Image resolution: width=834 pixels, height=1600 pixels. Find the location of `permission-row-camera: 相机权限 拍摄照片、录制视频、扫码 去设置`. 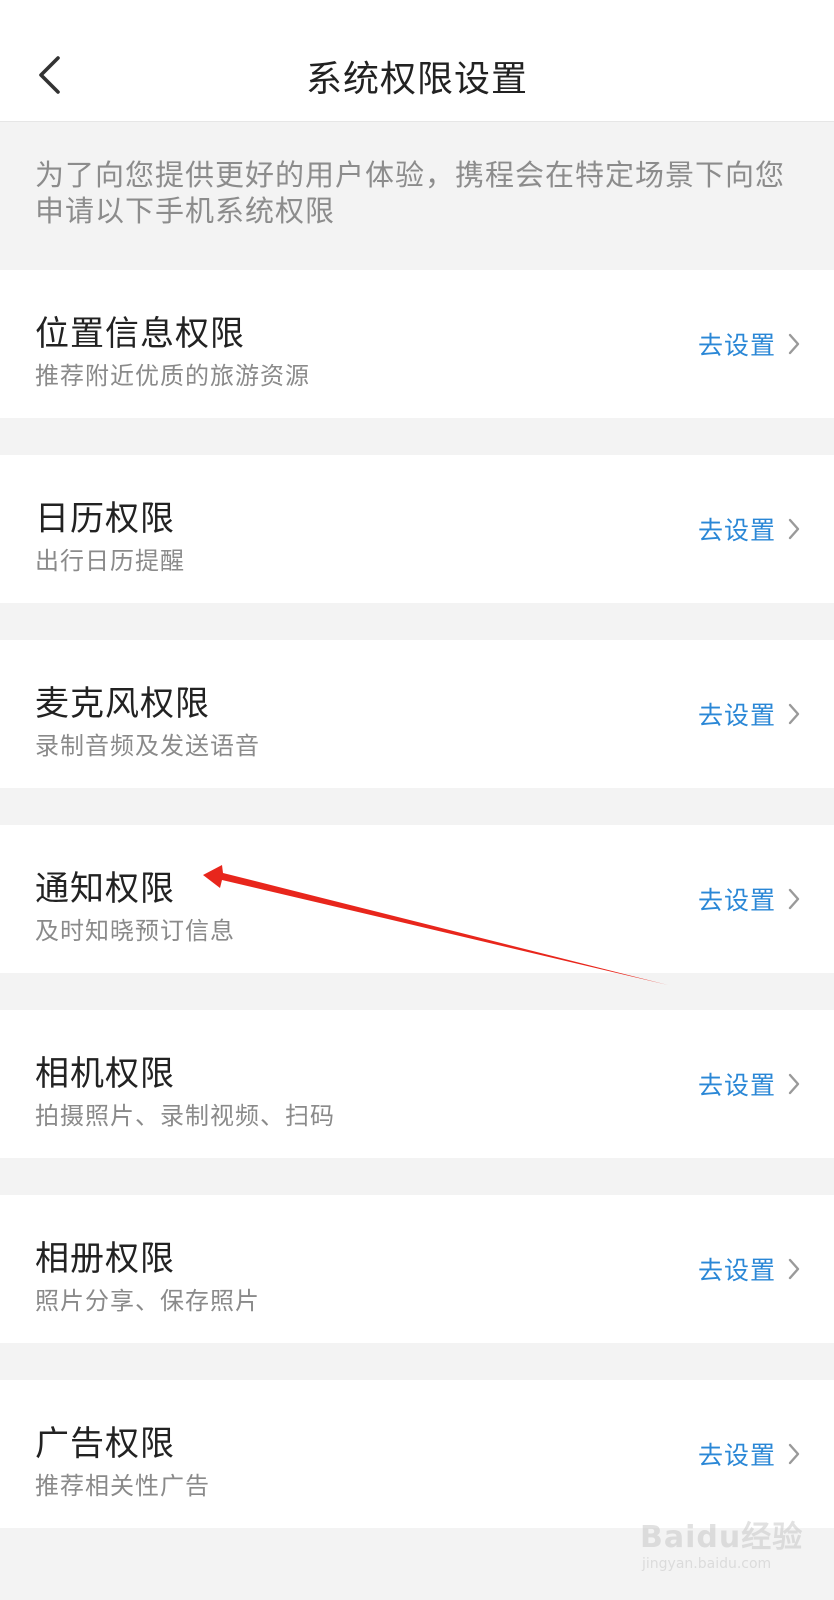

permission-row-camera: 相机权限 拍摄照片、录制视频、扫码 去设置 is located at coordinates (417, 1084).